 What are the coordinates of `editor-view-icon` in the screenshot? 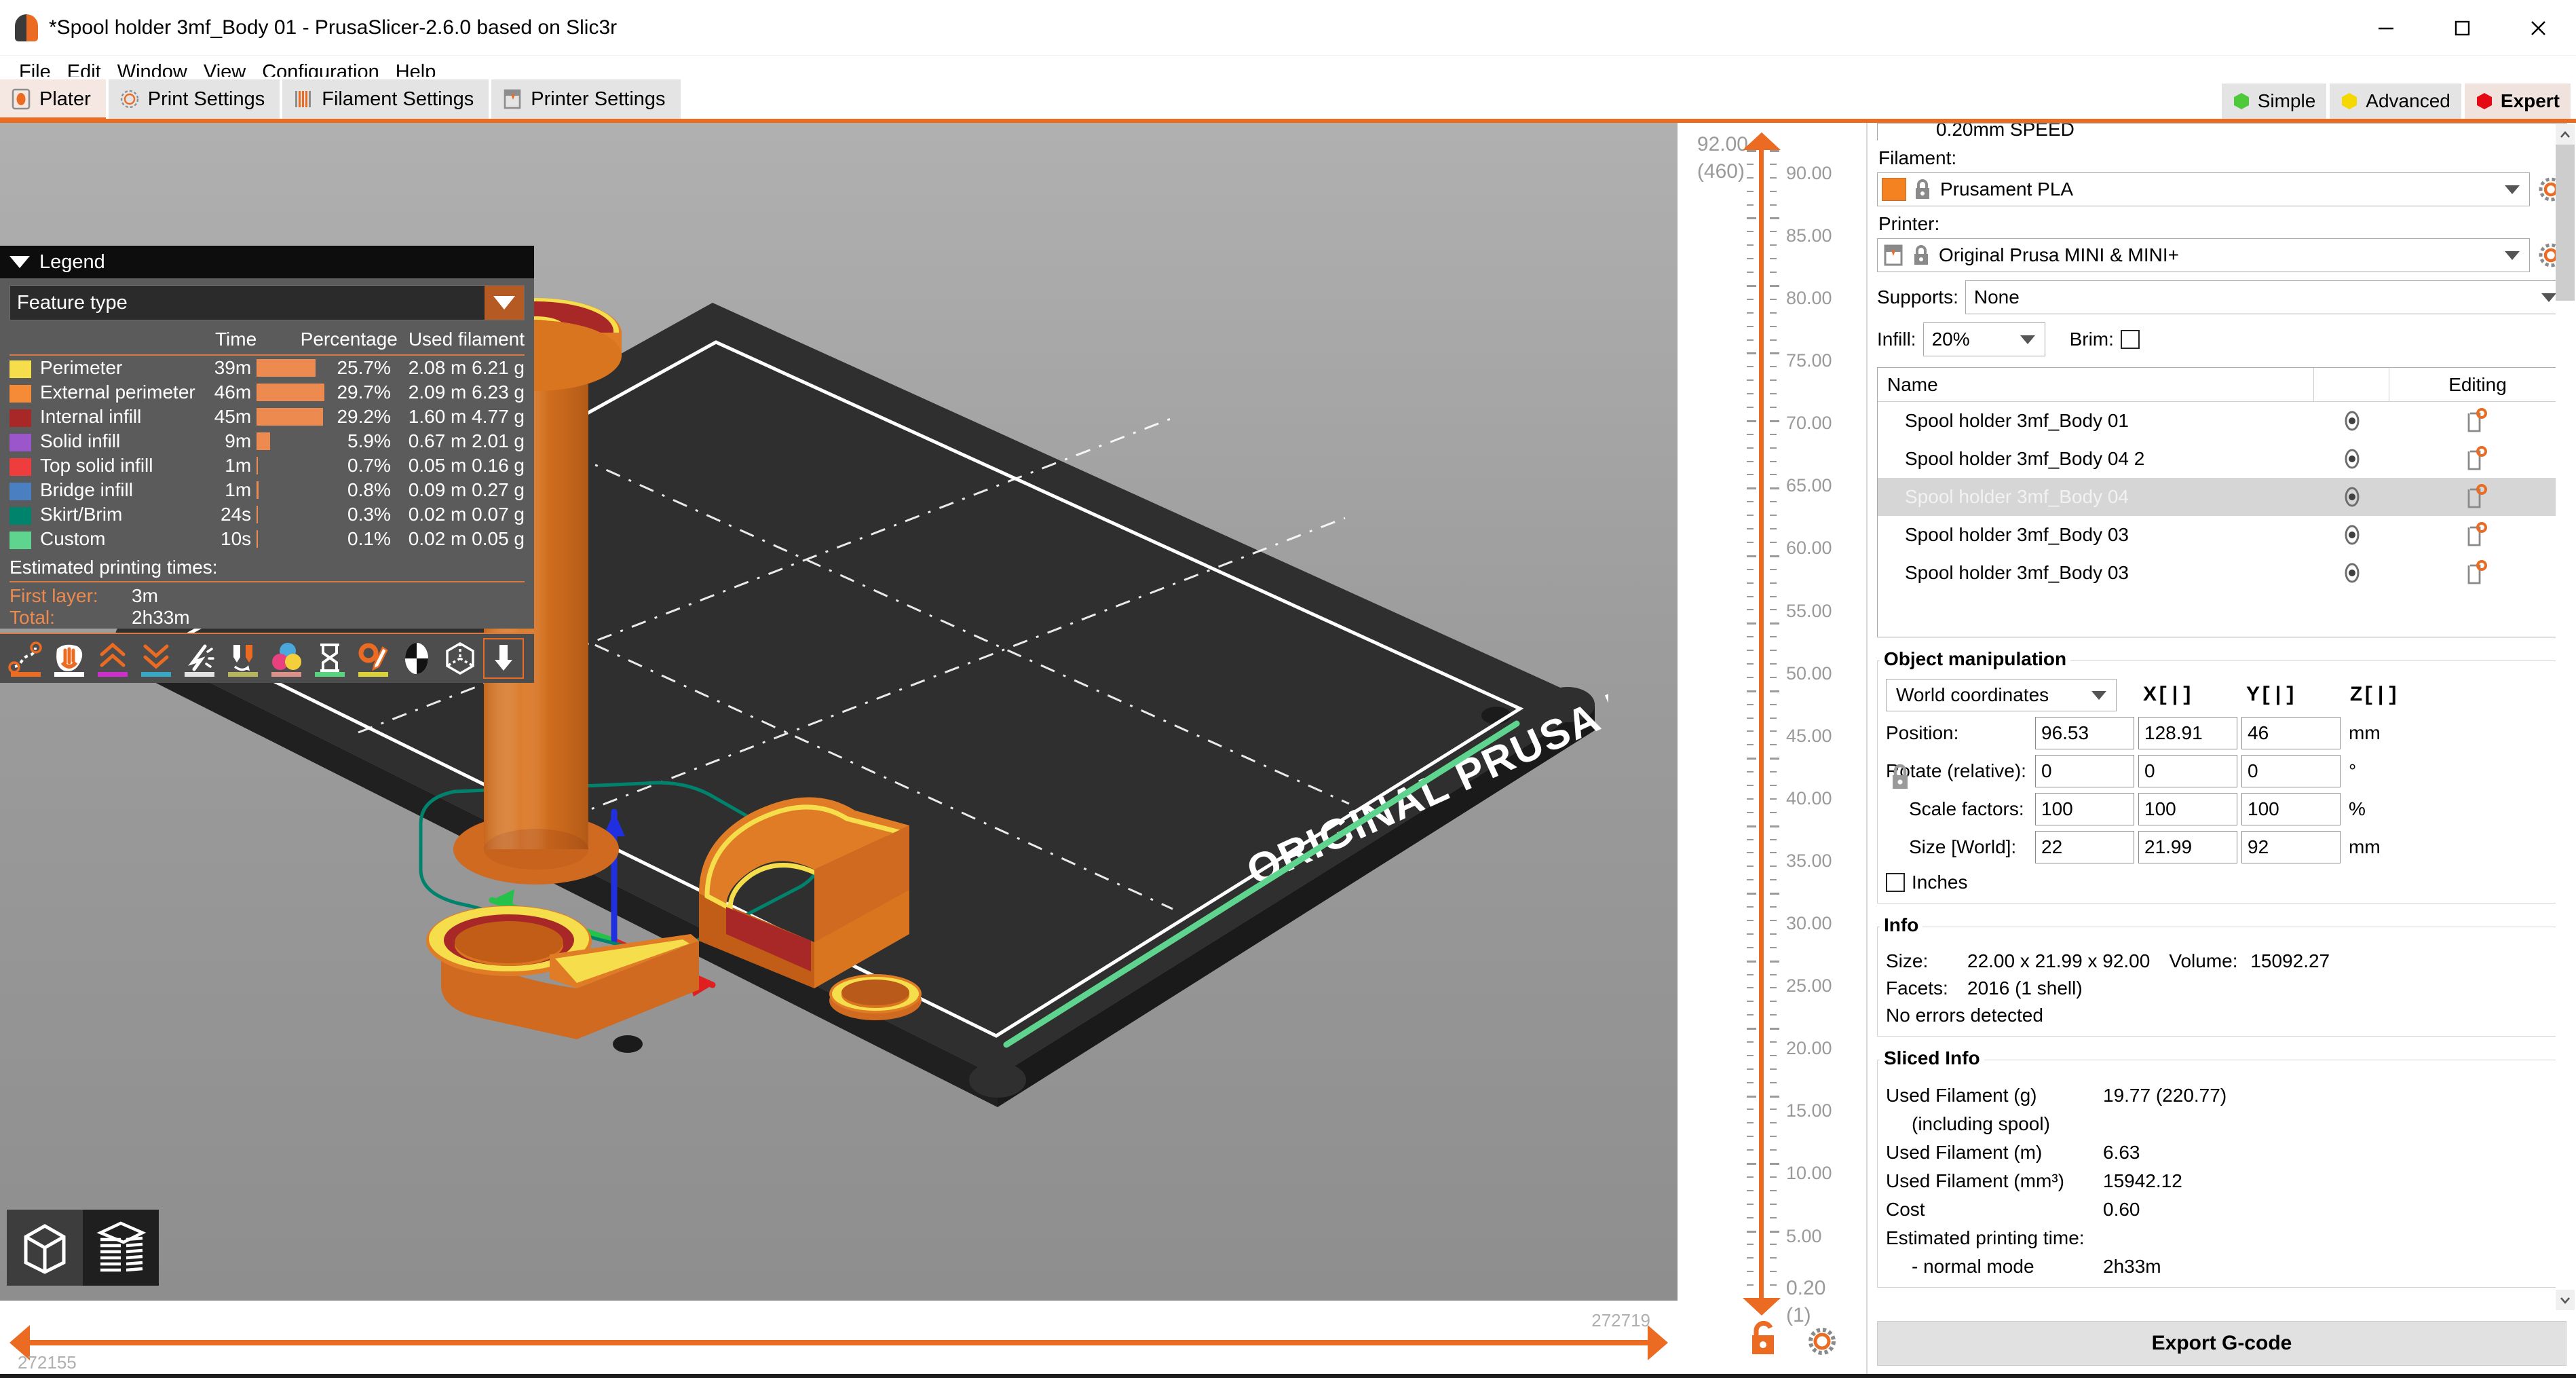 It's located at (45, 1248).